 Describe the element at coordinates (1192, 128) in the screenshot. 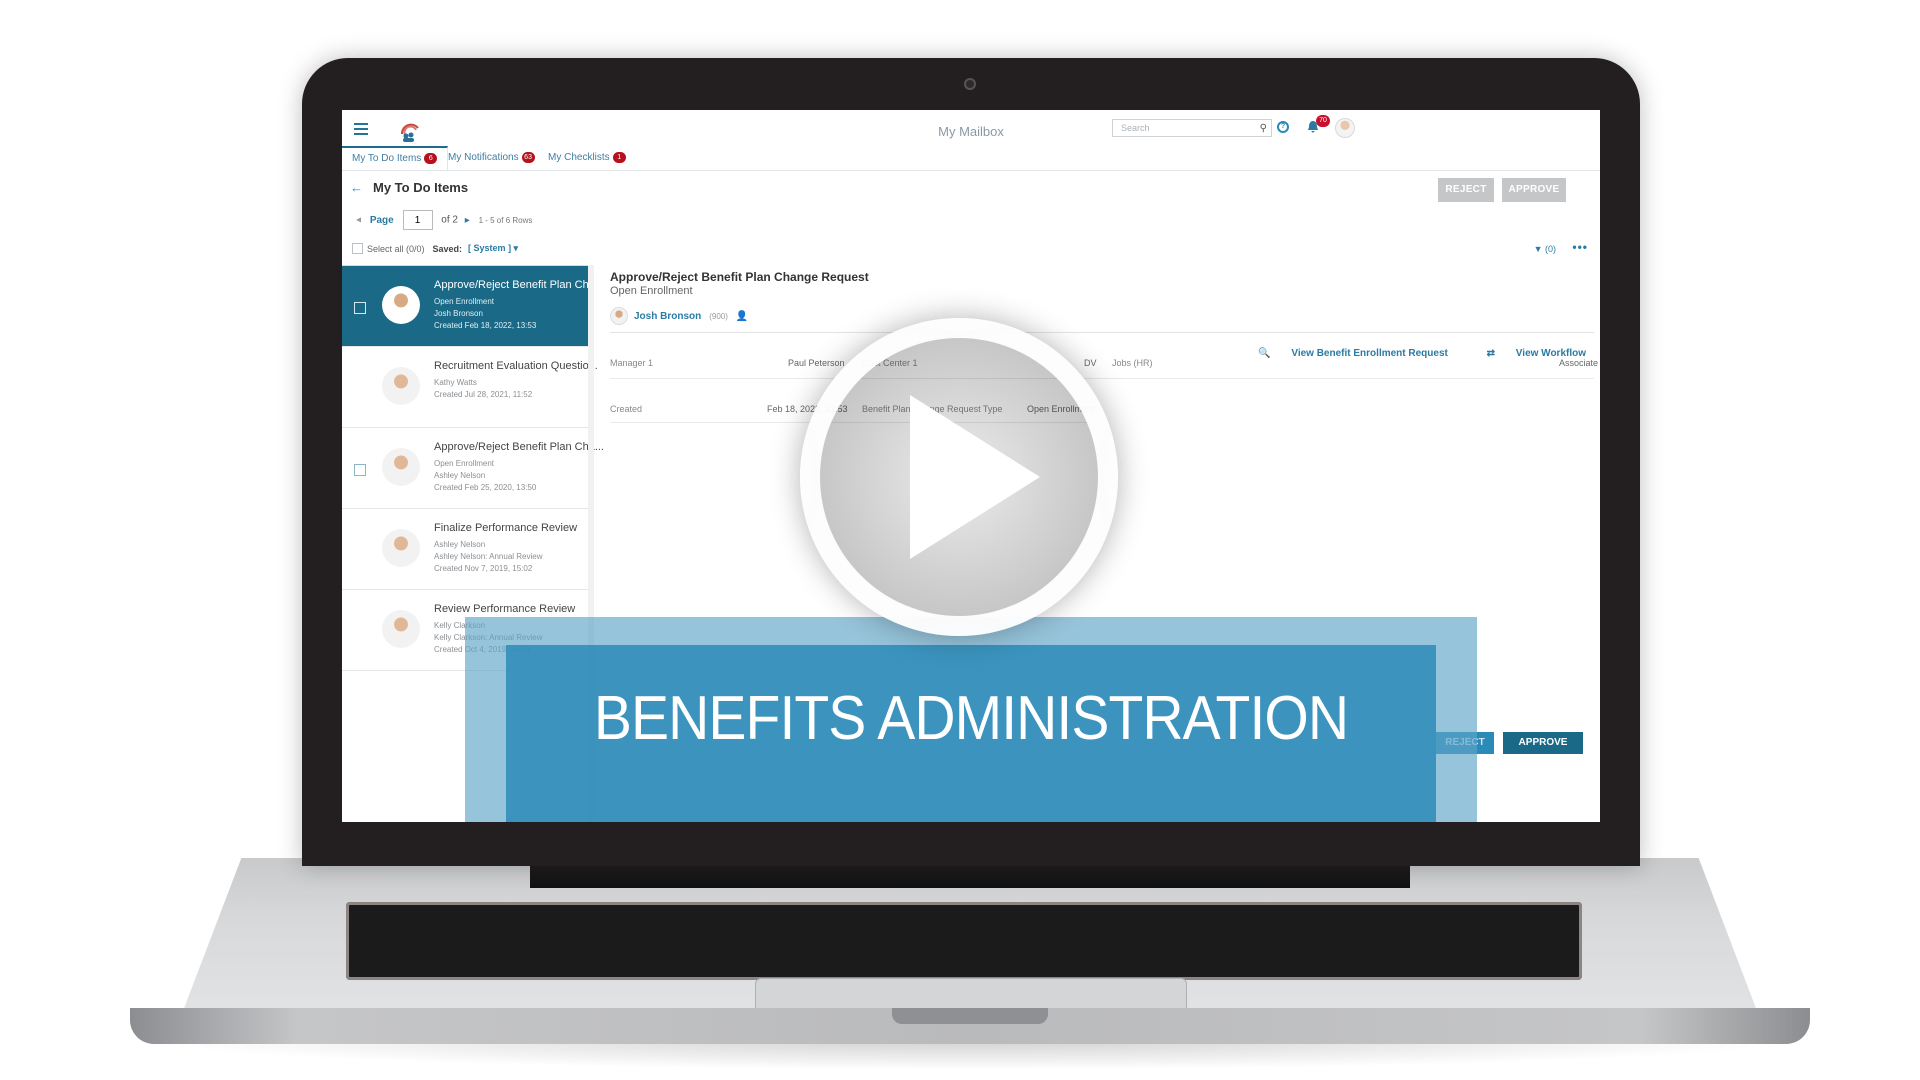

I see `search-input: Search ⚲` at that location.